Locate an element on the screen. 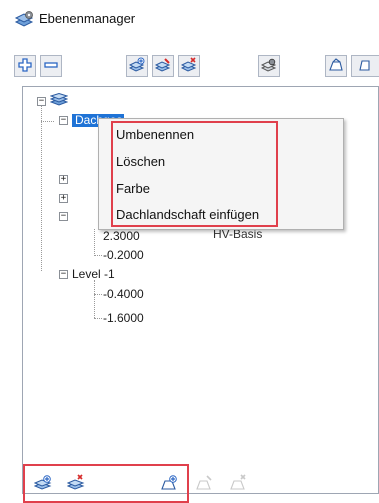  menu-highlight-box is located at coordinates (194, 174).